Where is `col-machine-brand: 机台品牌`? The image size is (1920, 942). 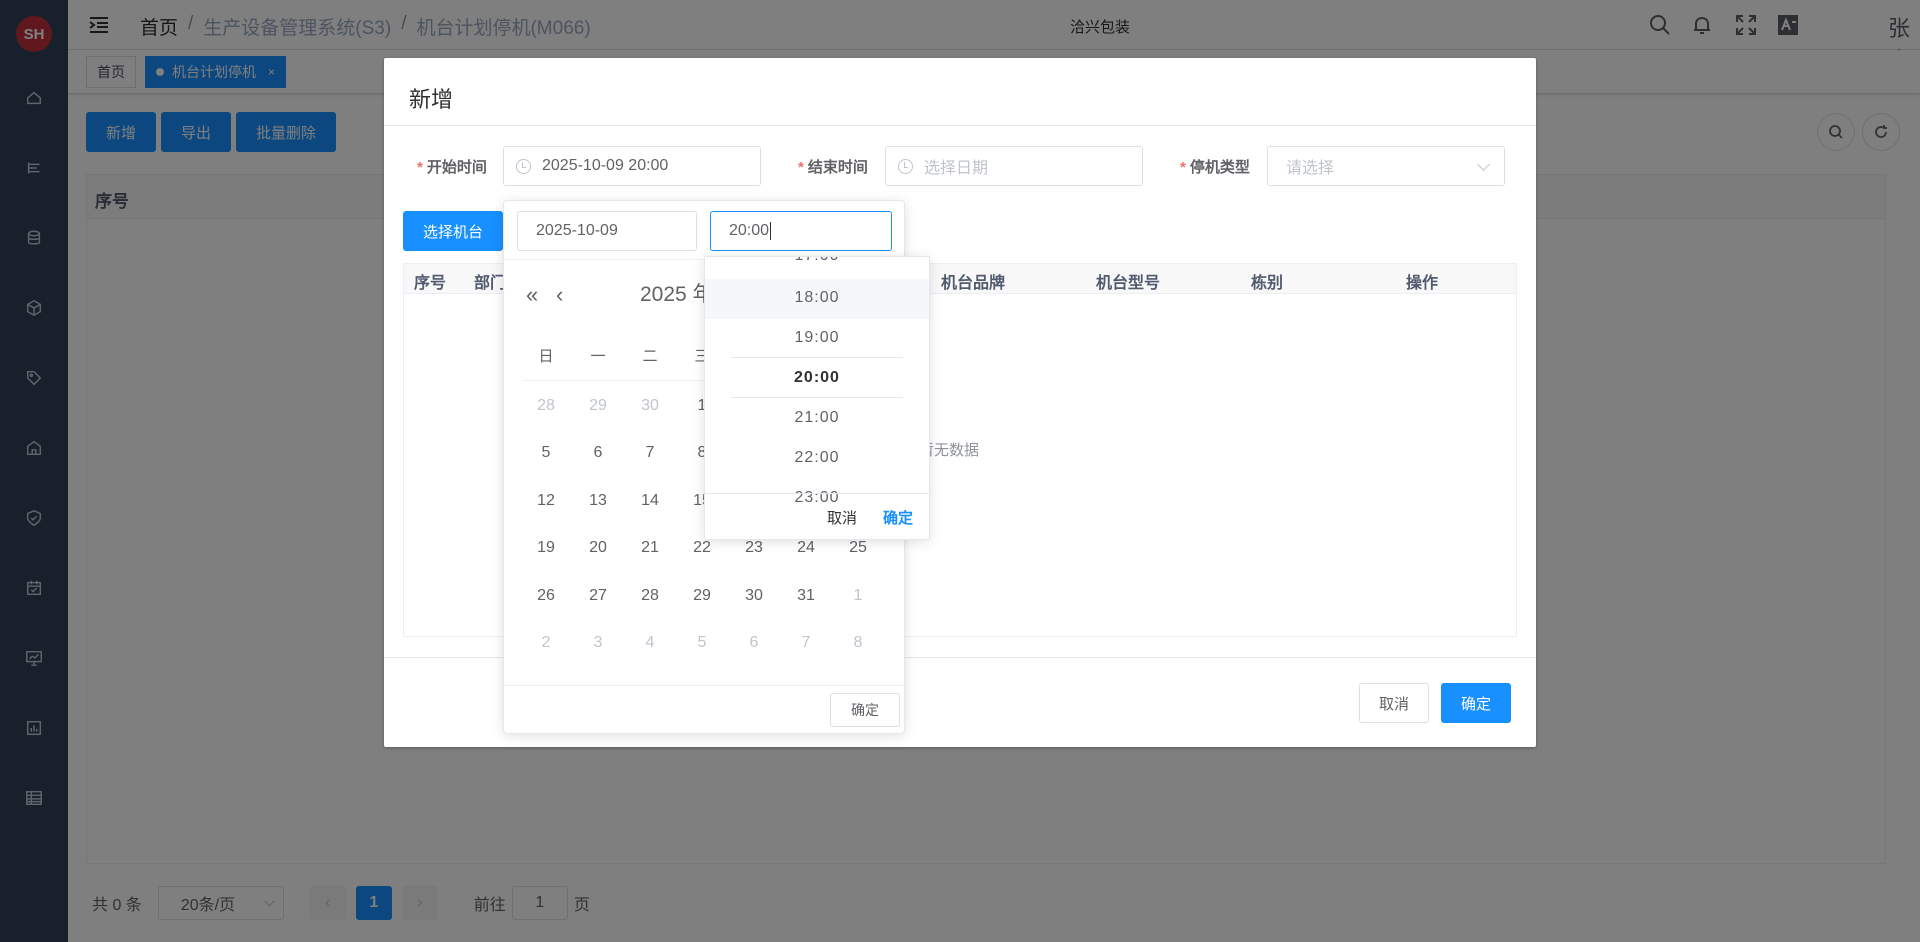 col-machine-brand: 机台品牌 is located at coordinates (973, 283).